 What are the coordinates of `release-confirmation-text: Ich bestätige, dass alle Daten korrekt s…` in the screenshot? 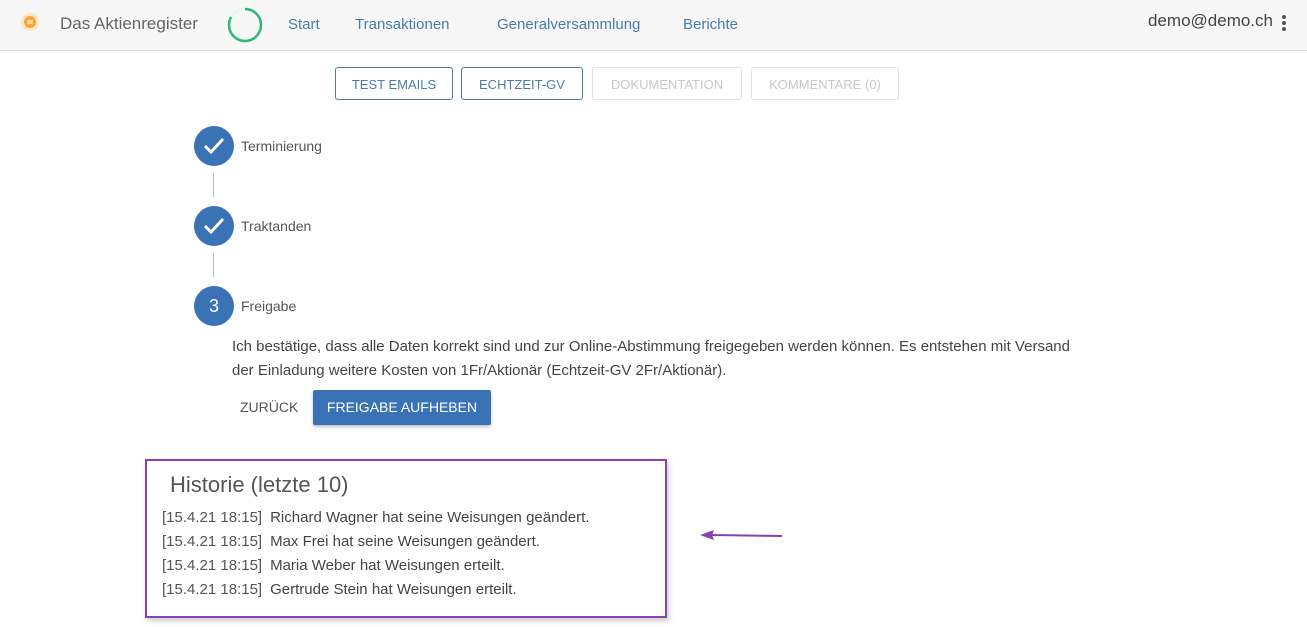 It's located at (651, 358).